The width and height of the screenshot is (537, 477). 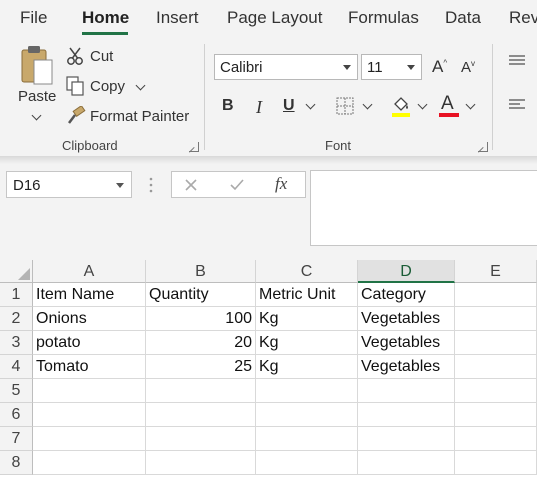 I want to click on font-color-swatch, so click(x=449, y=115).